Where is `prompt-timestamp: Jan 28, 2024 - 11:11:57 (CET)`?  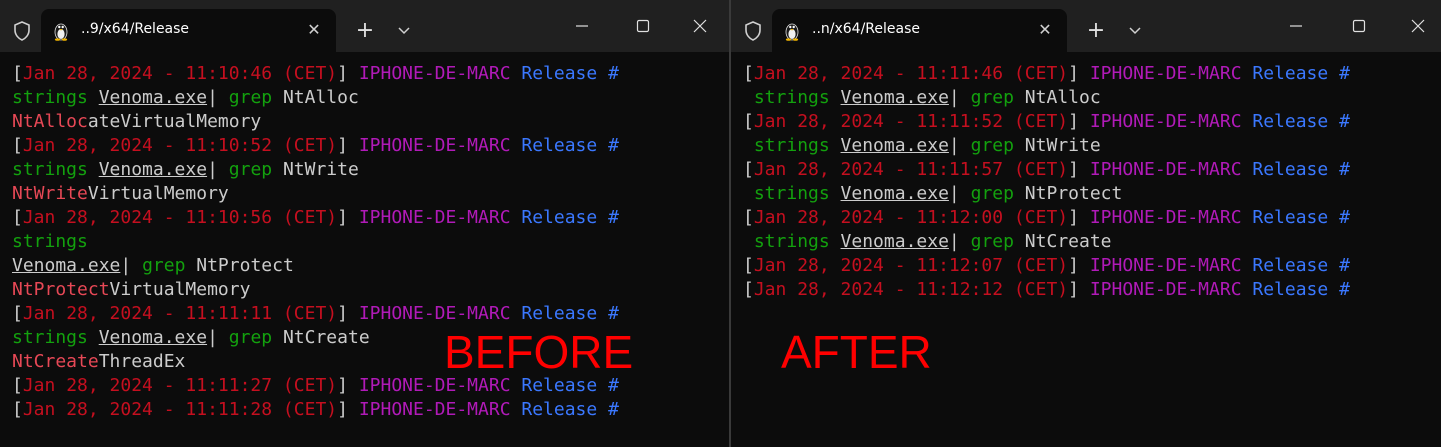 prompt-timestamp: Jan 28, 2024 - 11:11:57 (CET) is located at coordinates (911, 169).